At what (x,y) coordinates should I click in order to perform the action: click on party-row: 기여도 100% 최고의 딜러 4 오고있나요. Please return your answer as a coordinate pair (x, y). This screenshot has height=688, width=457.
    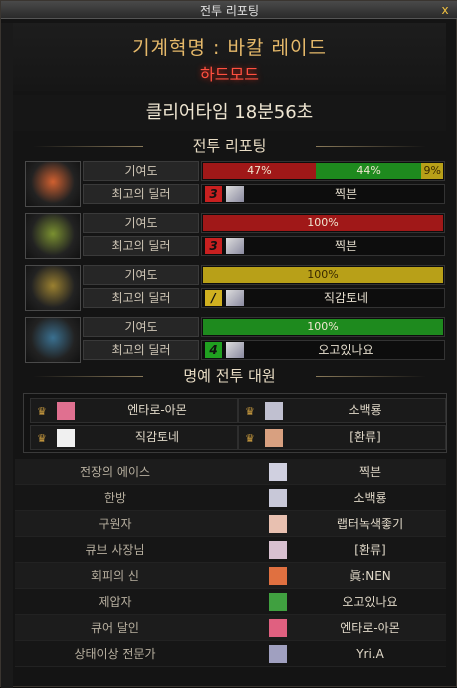
    Looking at the image, I should click on (235, 340).